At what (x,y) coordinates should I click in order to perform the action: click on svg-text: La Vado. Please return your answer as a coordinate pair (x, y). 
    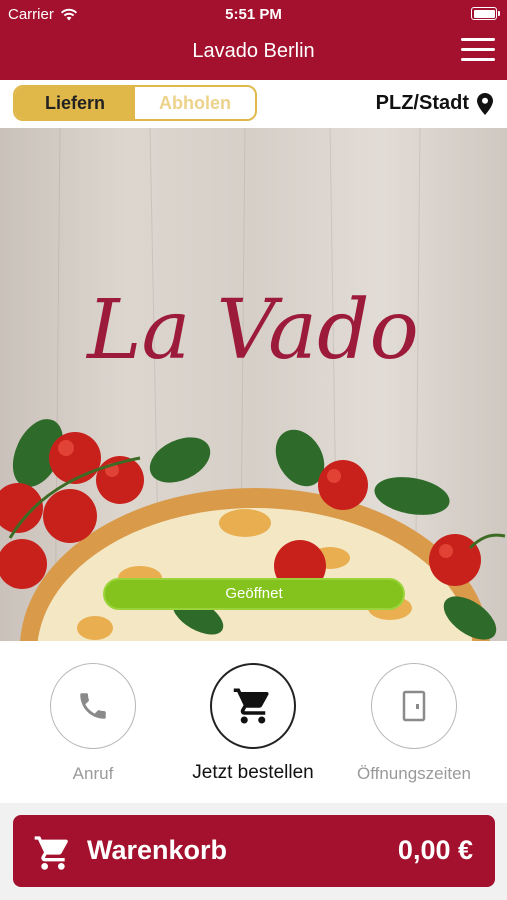
    Looking at the image, I should click on (252, 330).